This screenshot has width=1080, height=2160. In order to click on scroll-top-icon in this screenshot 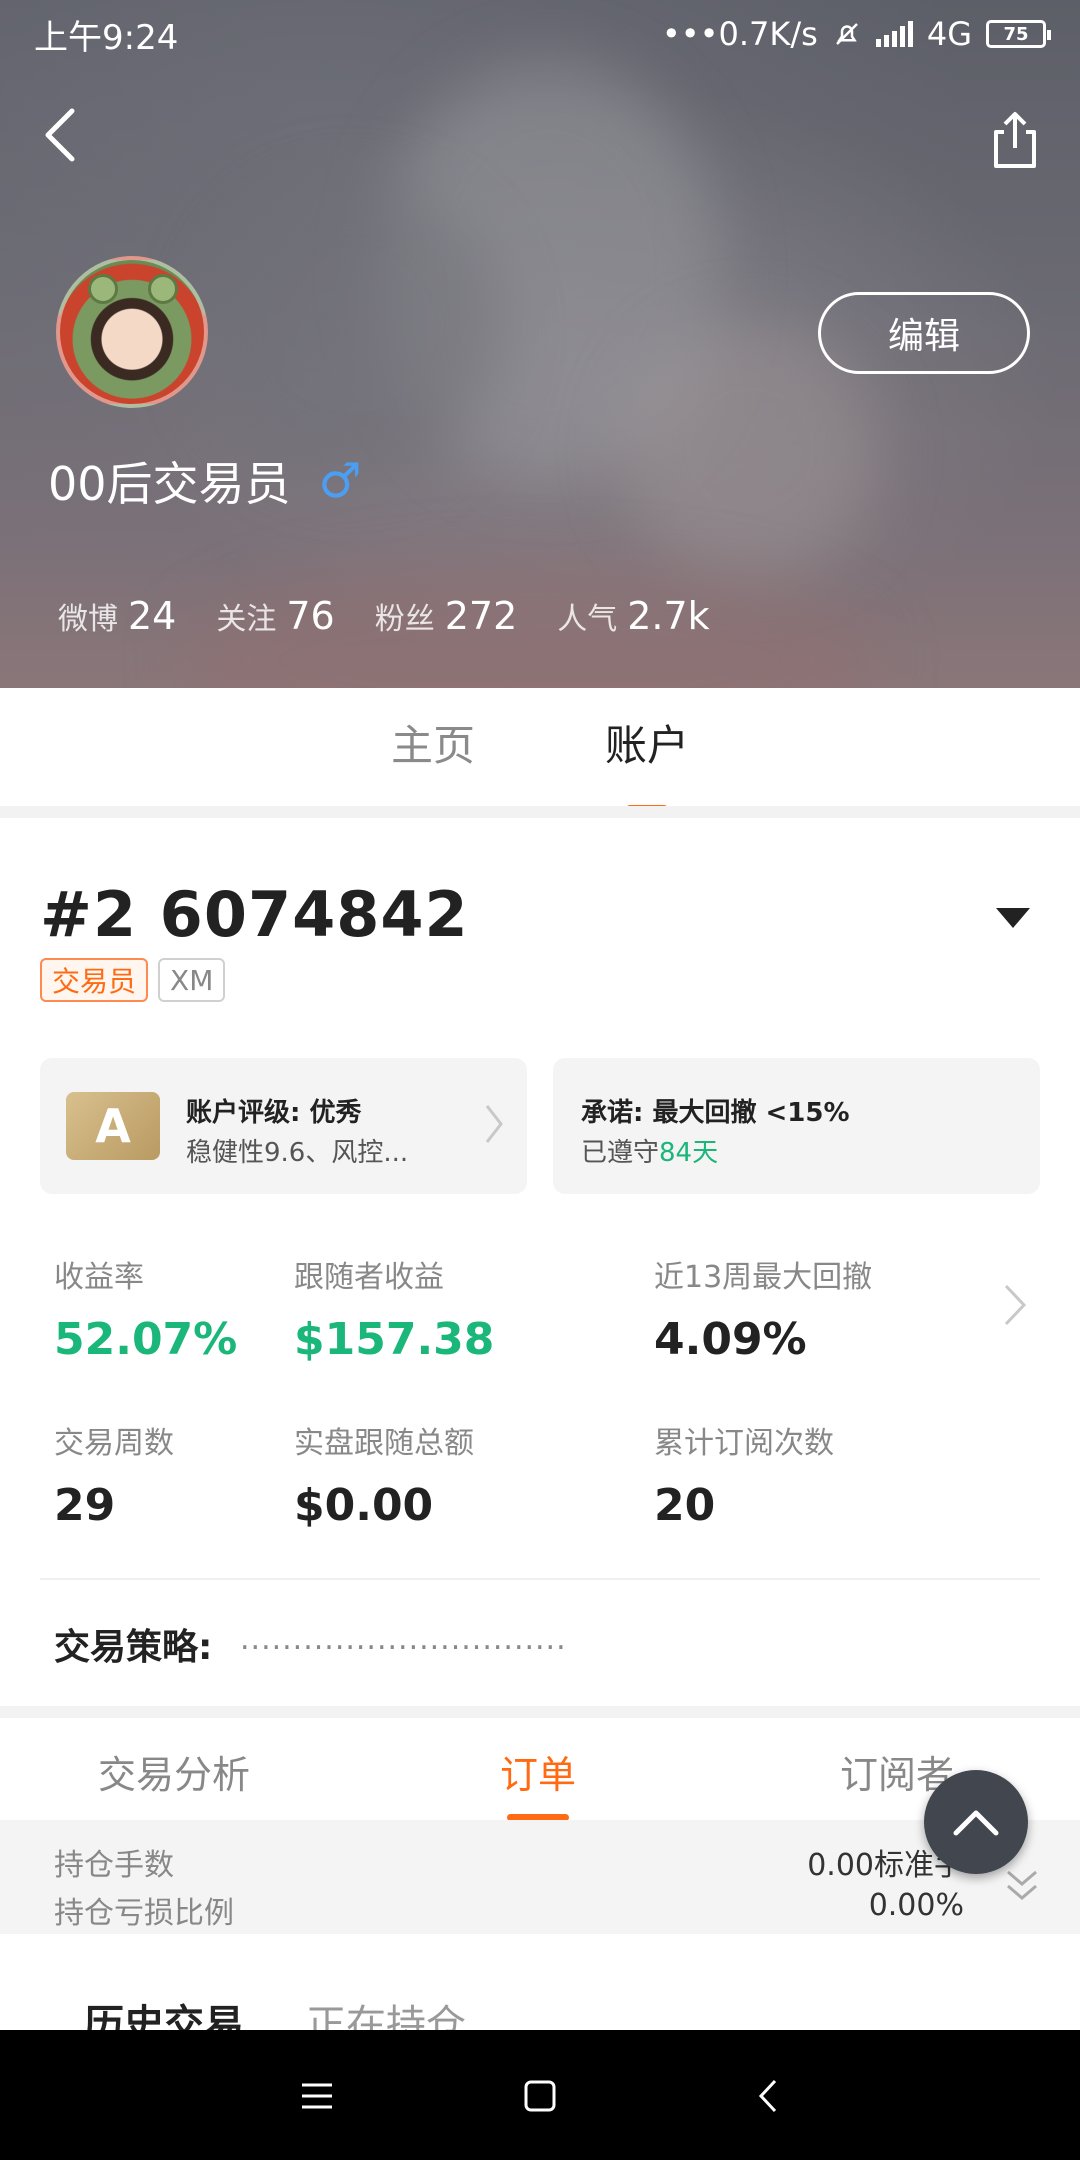, I will do `click(976, 1823)`.